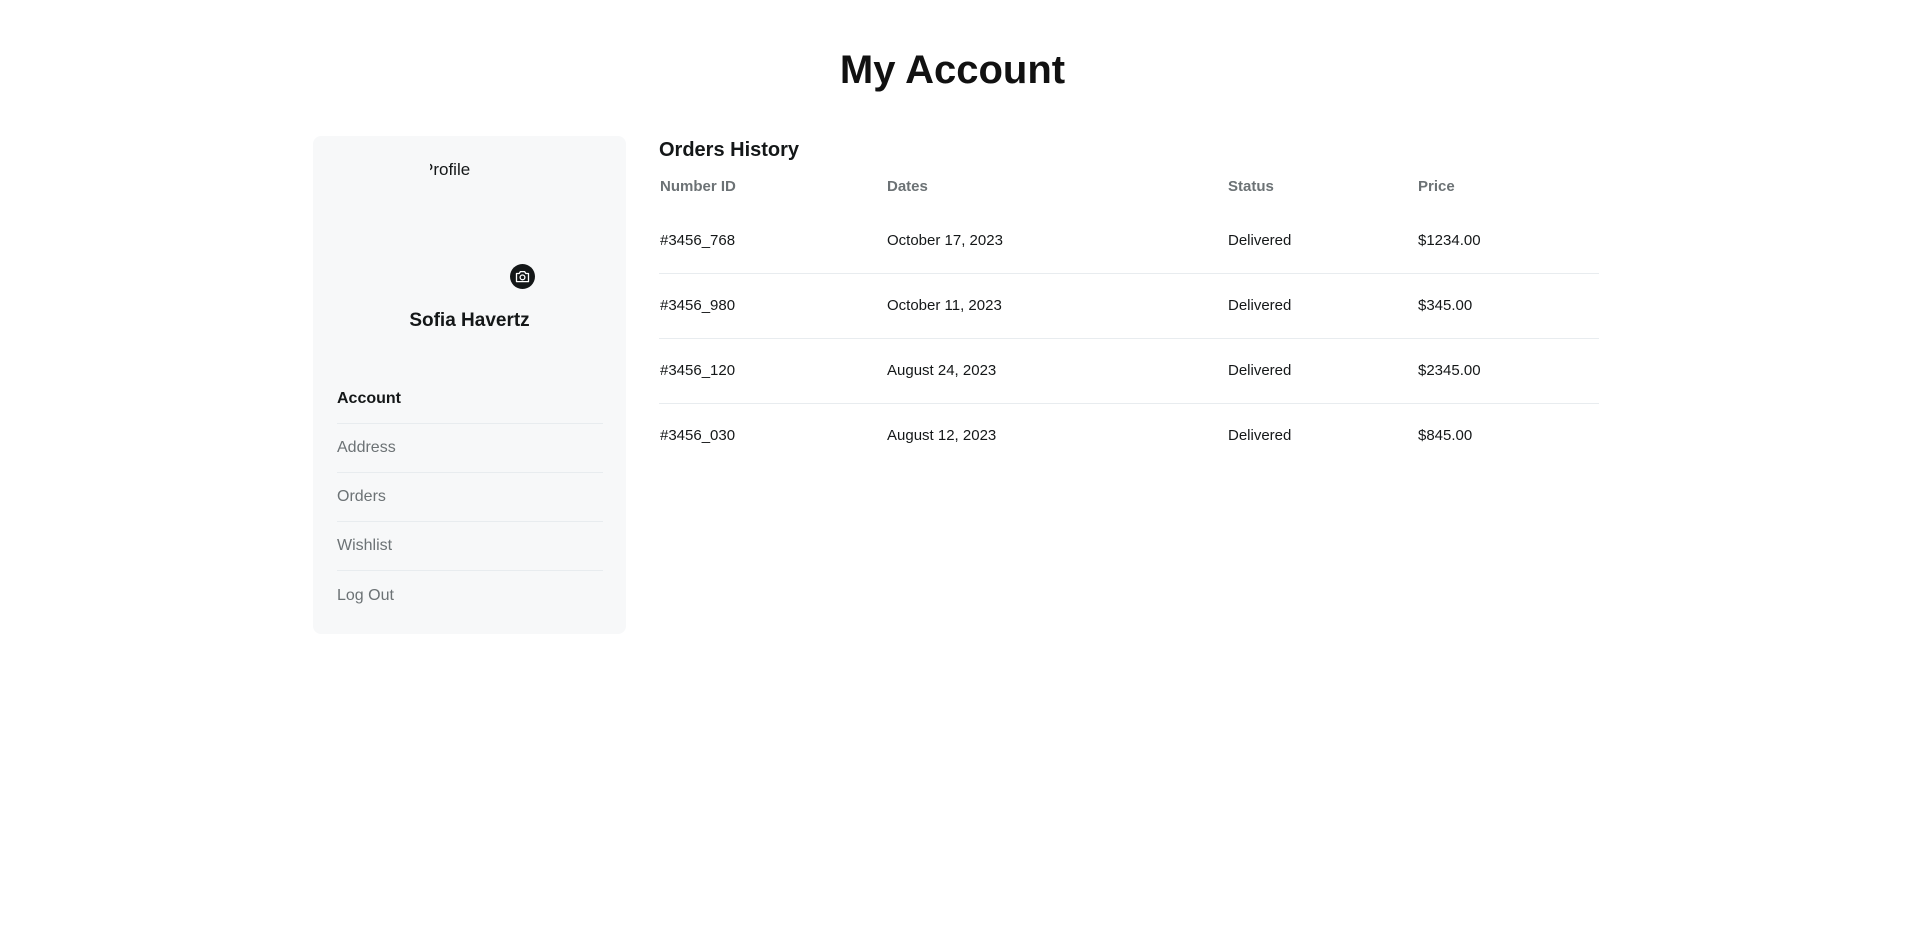 The image size is (1905, 947). I want to click on sidebar-item-log-out: Log Out, so click(470, 595).